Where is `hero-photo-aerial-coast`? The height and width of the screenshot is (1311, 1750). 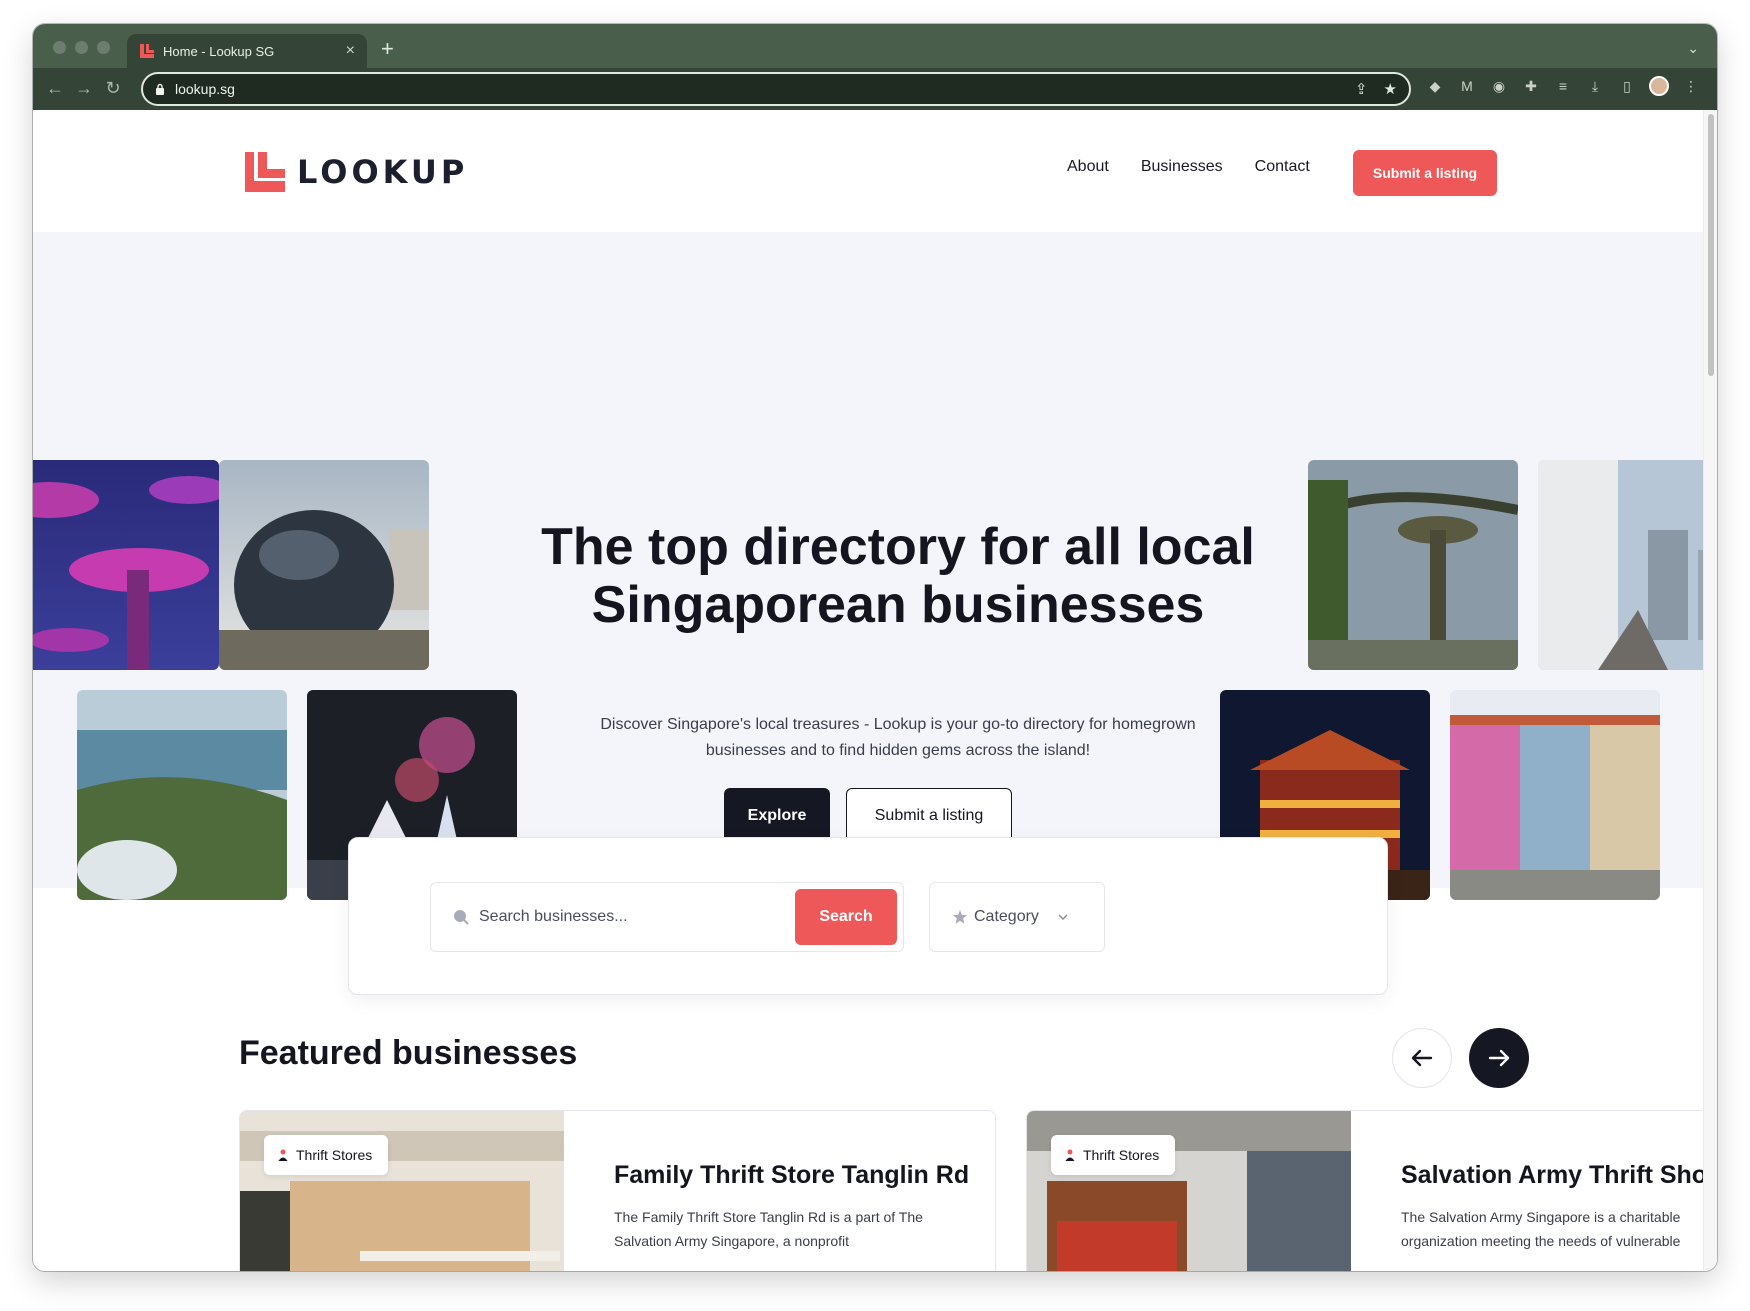 hero-photo-aerial-coast is located at coordinates (182, 795).